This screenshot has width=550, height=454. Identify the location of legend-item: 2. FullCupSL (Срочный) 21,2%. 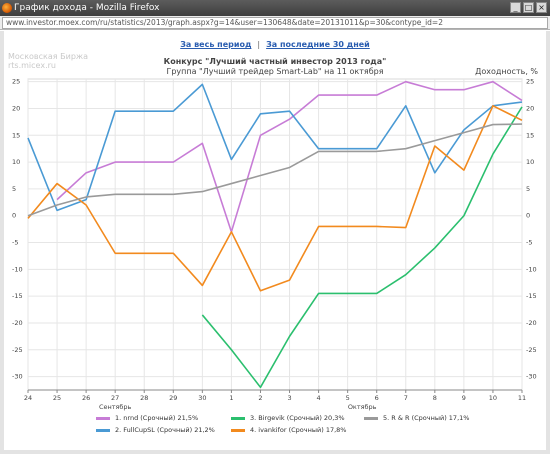
(155, 430).